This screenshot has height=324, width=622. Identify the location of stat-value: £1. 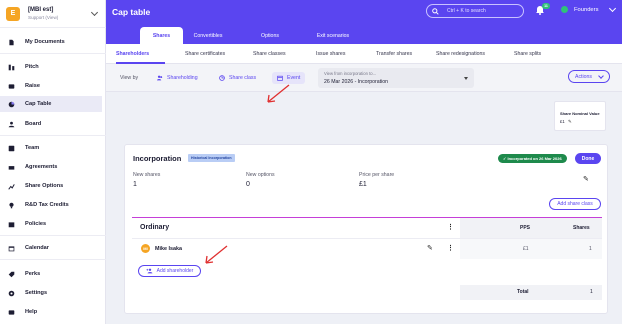
(363, 184).